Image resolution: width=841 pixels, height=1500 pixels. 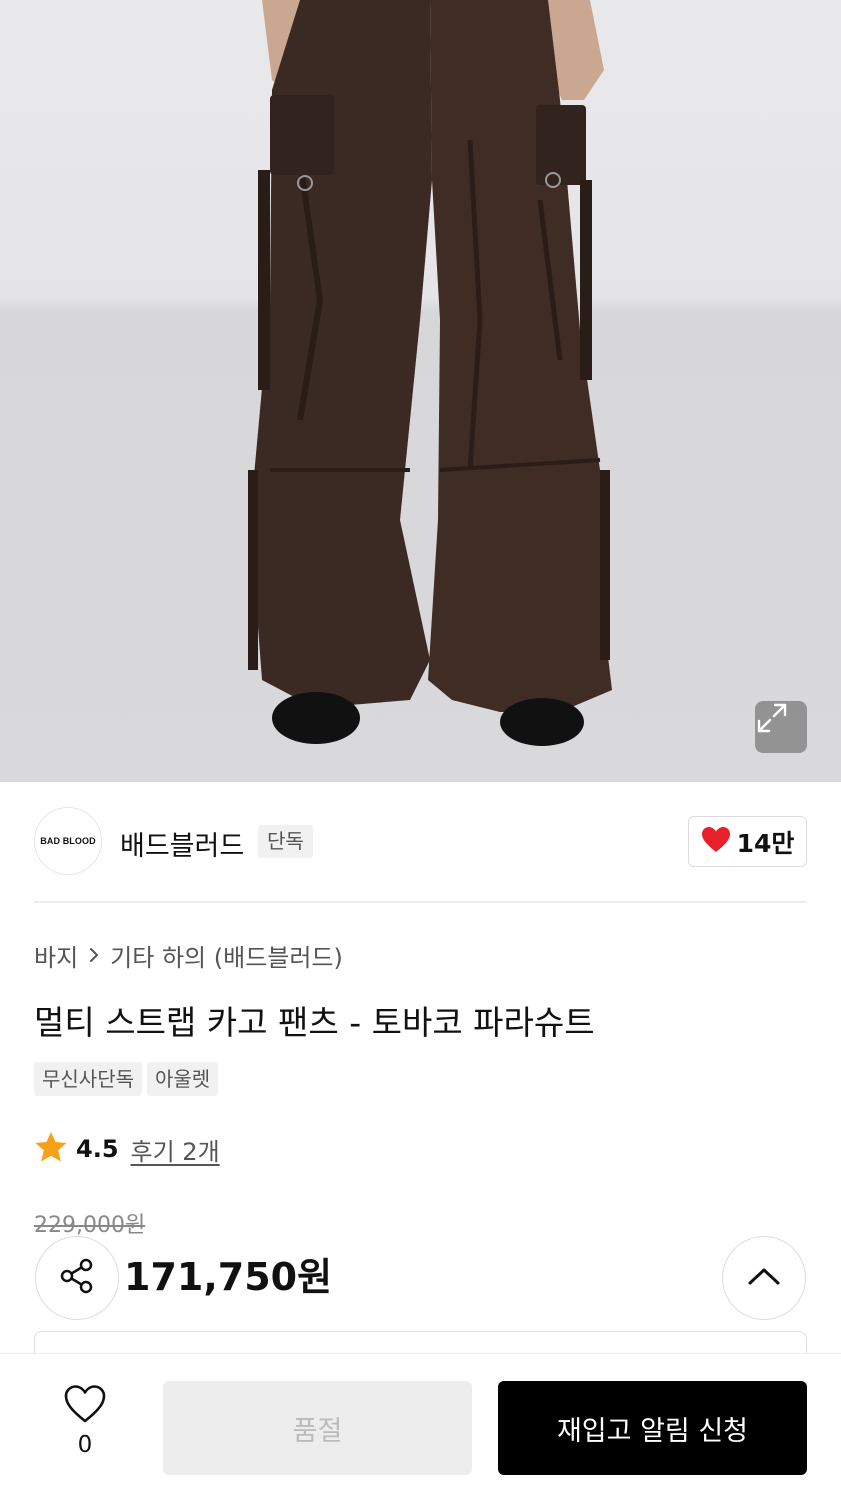 I want to click on breadcrumb: 바지 기타 하의 (배드블러드), so click(x=188, y=955).